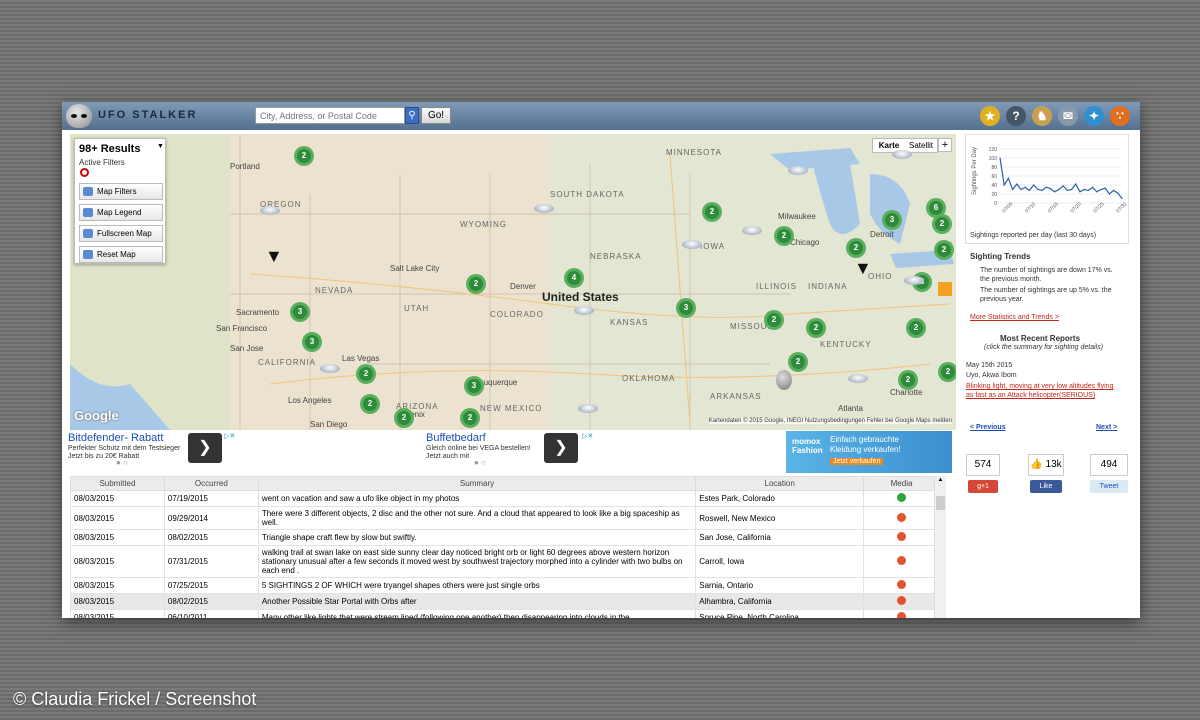 This screenshot has width=1200, height=720. What do you see at coordinates (780, 483) in the screenshot?
I see `col-location: Location` at bounding box center [780, 483].